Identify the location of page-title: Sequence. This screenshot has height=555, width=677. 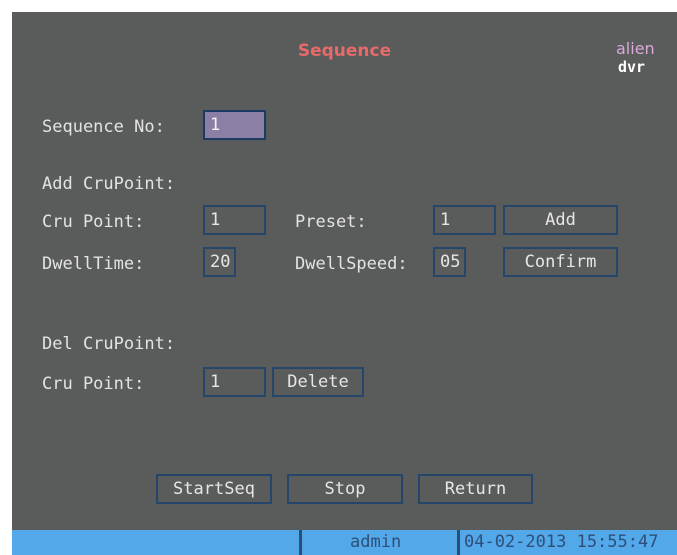
(344, 51).